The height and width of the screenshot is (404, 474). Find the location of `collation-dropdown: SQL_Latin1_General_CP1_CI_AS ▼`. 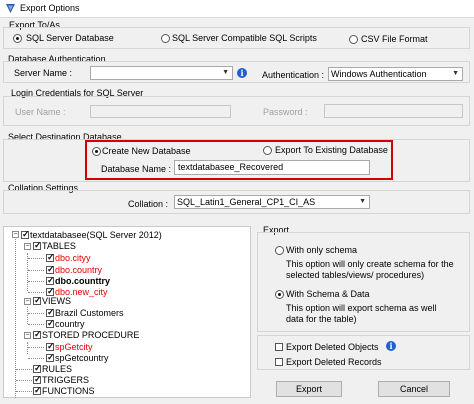

collation-dropdown: SQL_Latin1_General_CP1_CI_AS ▼ is located at coordinates (272, 202).